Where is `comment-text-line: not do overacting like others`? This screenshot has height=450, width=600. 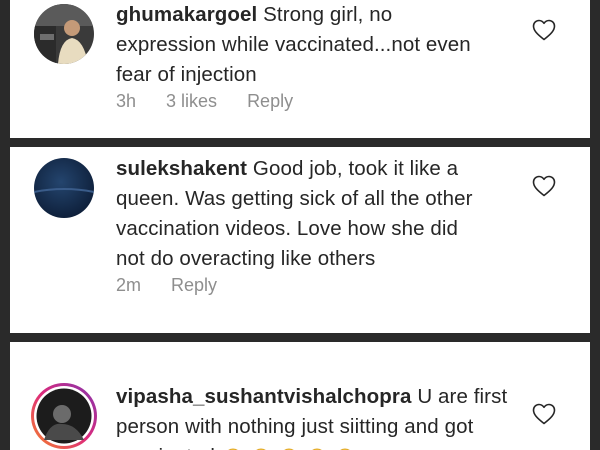
comment-text-line: not do overacting like others is located at coordinates (246, 258).